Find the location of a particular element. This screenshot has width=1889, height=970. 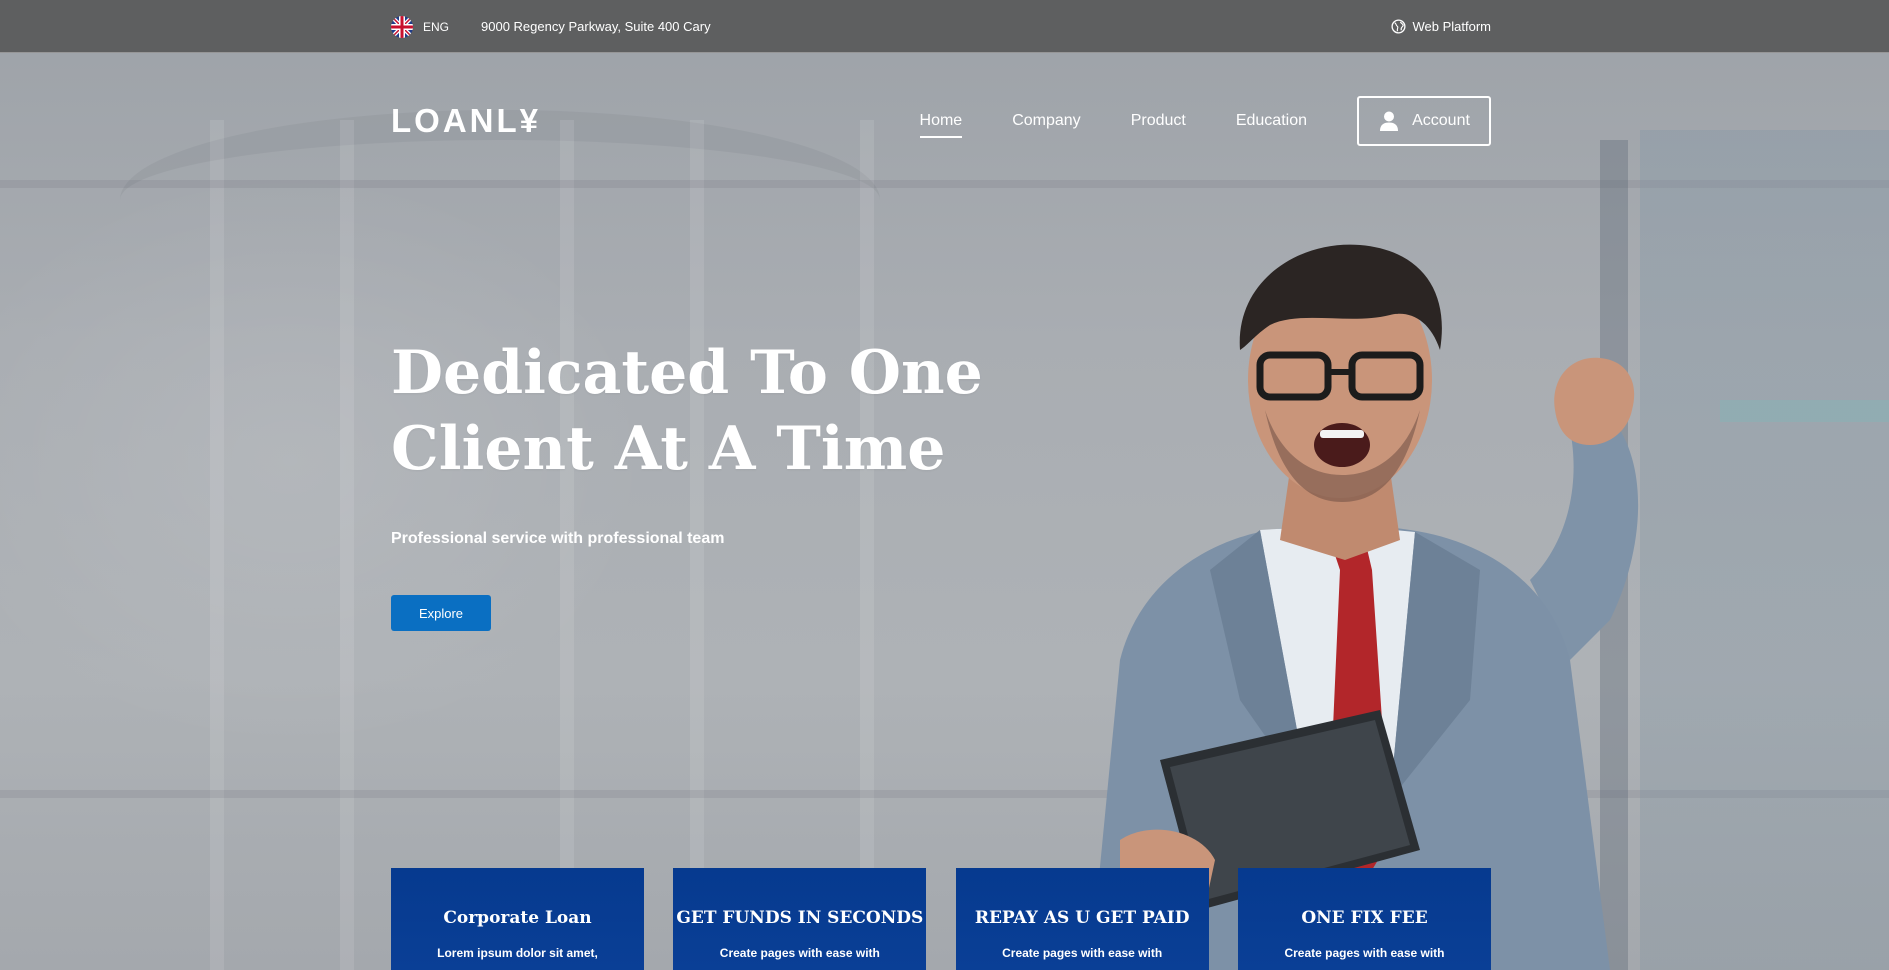

hero-title: Dedicated To One Client At A Time is located at coordinates (701, 411).